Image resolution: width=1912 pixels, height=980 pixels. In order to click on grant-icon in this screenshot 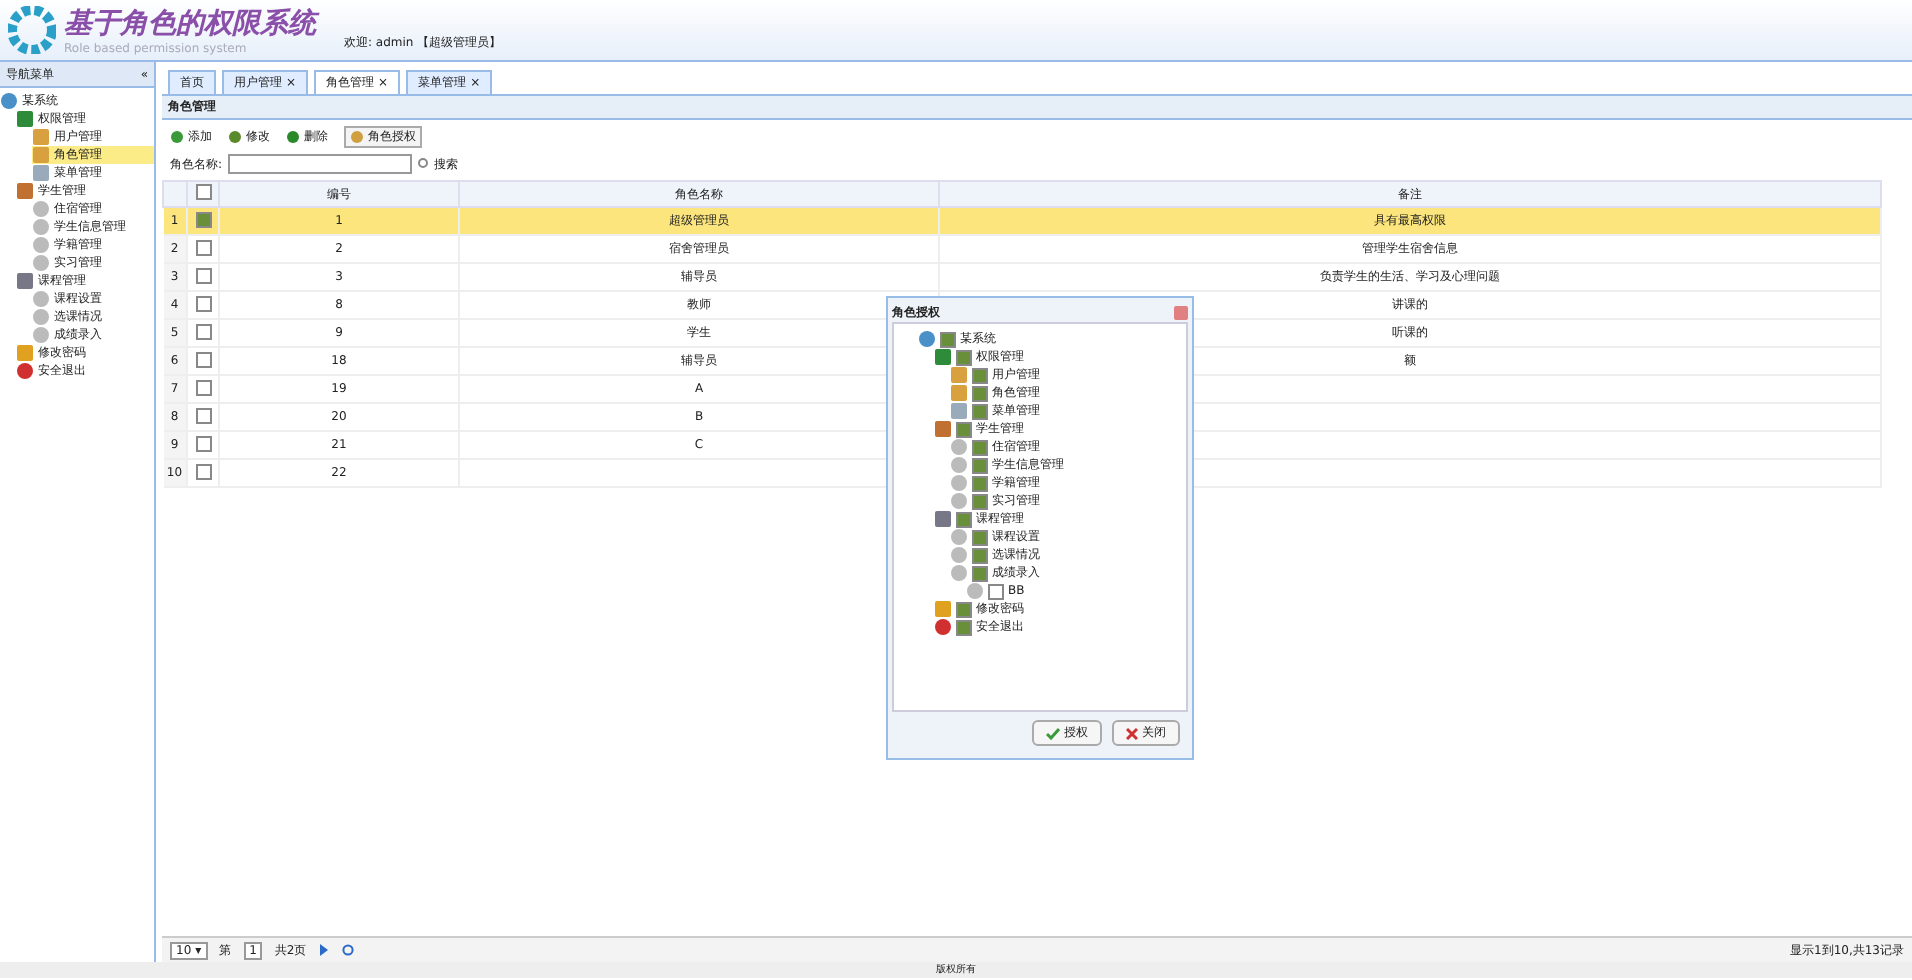, I will do `click(357, 137)`.